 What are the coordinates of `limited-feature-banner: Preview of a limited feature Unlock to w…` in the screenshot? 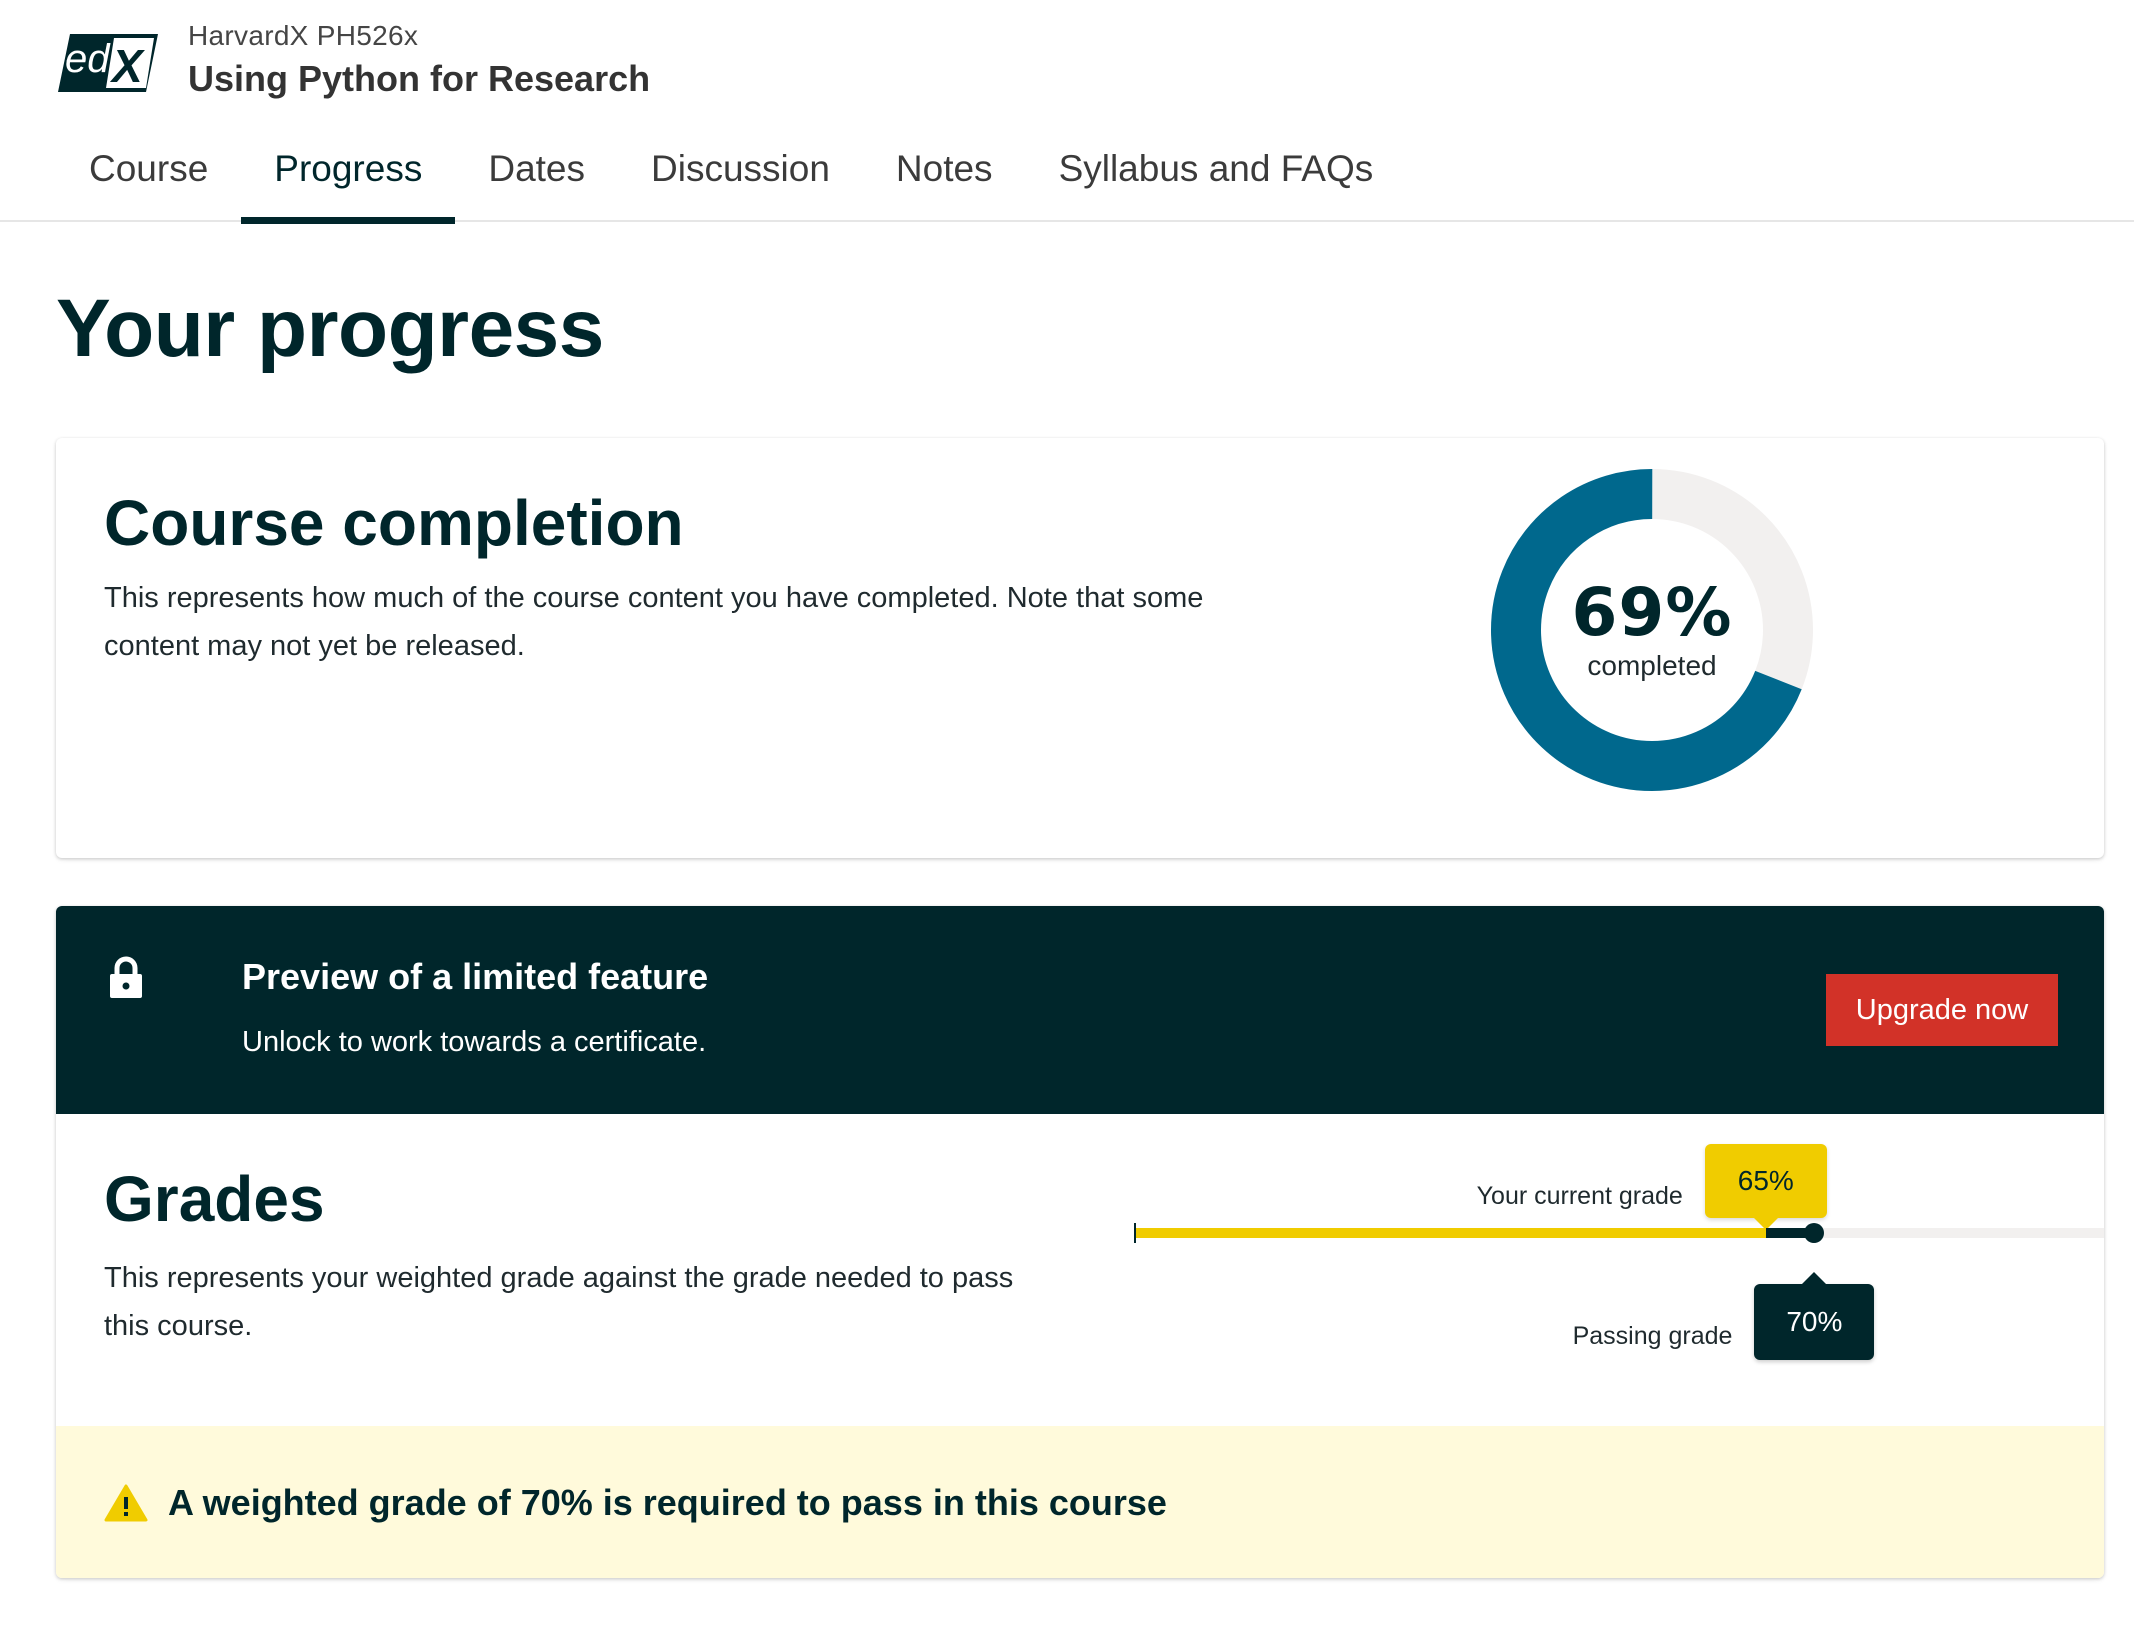 It's located at (1080, 1010).